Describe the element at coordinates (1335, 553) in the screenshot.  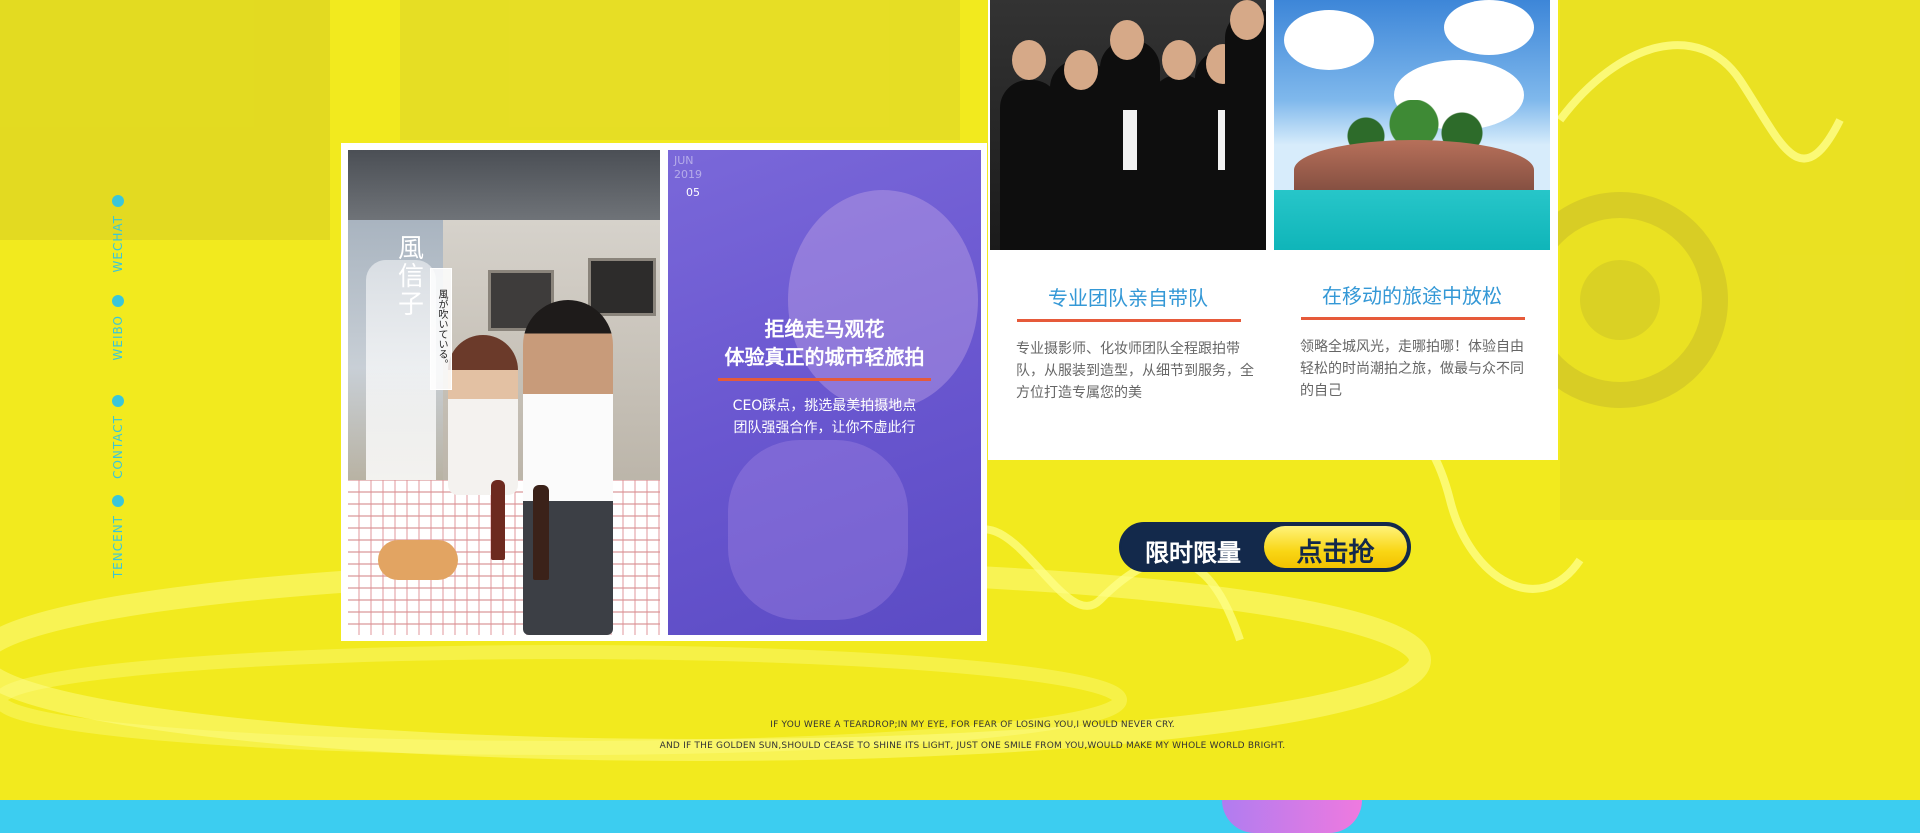
I see `grab-now-label: 点击抢` at that location.